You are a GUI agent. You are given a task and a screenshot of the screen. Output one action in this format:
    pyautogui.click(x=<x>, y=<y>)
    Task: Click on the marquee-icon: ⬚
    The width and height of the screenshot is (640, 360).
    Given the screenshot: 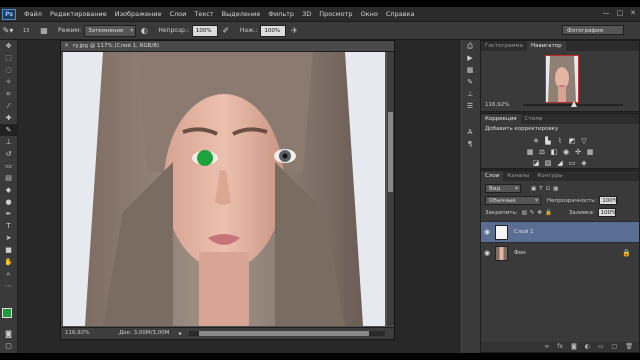 What is the action you would take?
    pyautogui.click(x=8, y=58)
    